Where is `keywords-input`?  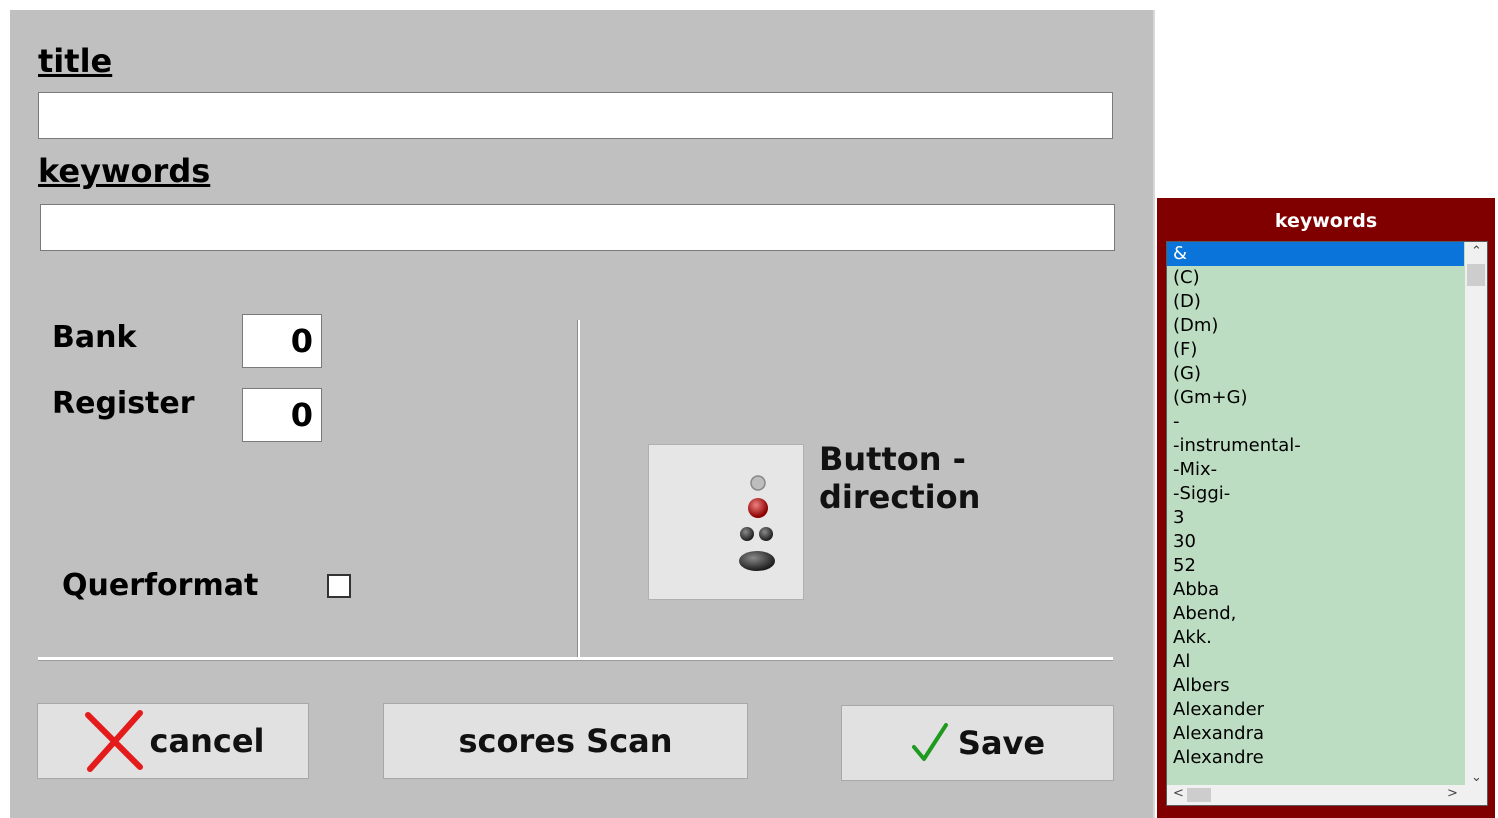 keywords-input is located at coordinates (577, 227).